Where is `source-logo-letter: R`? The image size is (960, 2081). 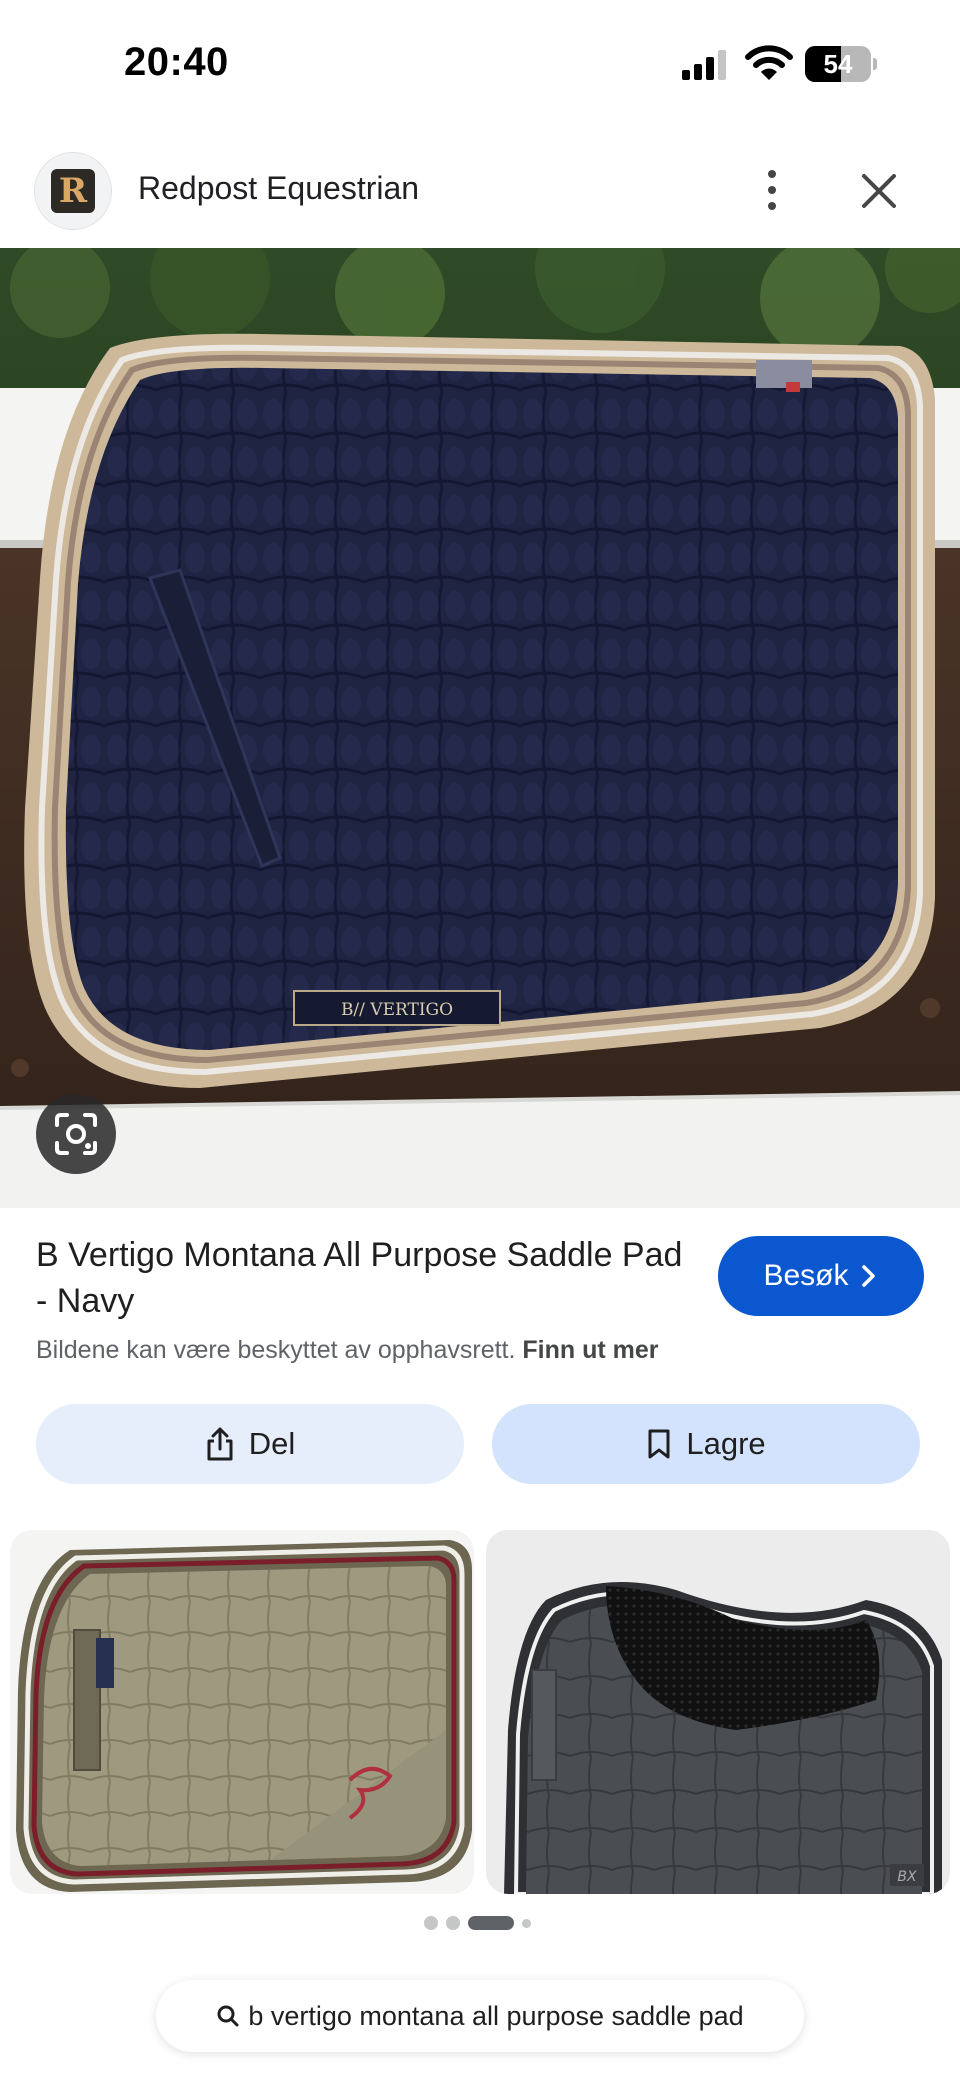 source-logo-letter: R is located at coordinates (73, 191).